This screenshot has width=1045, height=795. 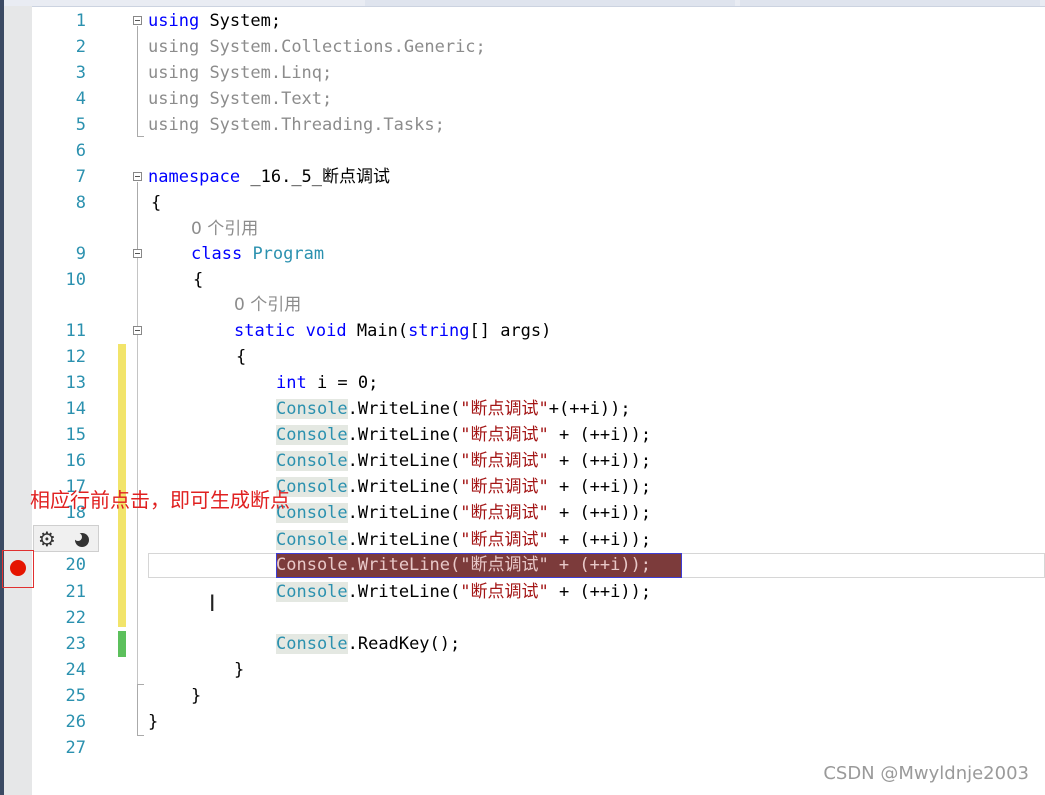 I want to click on code-line: using System.Threading.Tasks;, so click(x=296, y=125).